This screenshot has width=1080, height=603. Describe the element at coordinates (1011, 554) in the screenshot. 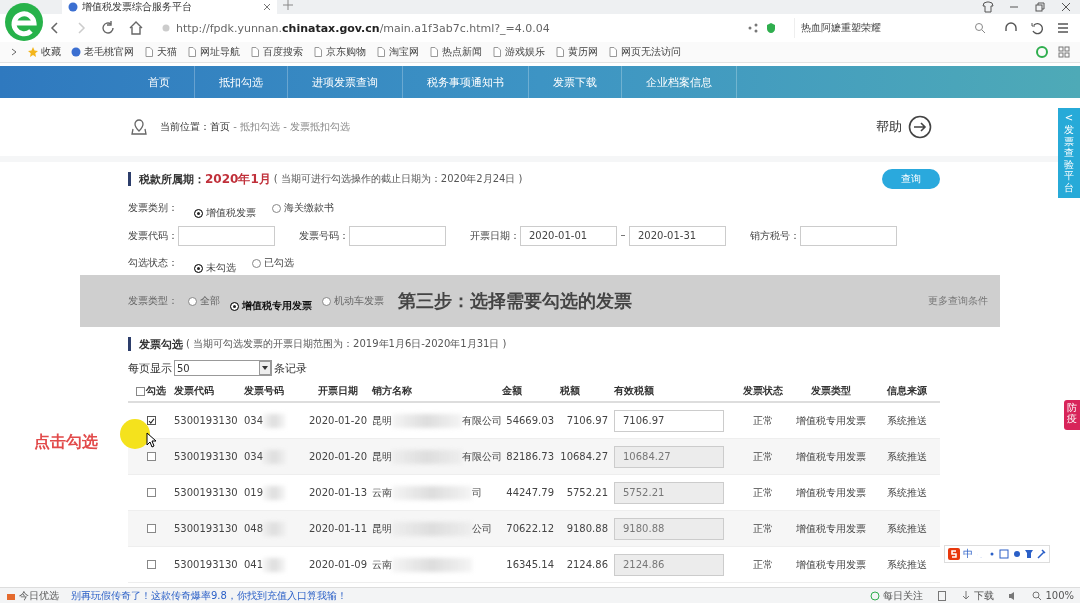

I see `ime-tools-icon` at that location.